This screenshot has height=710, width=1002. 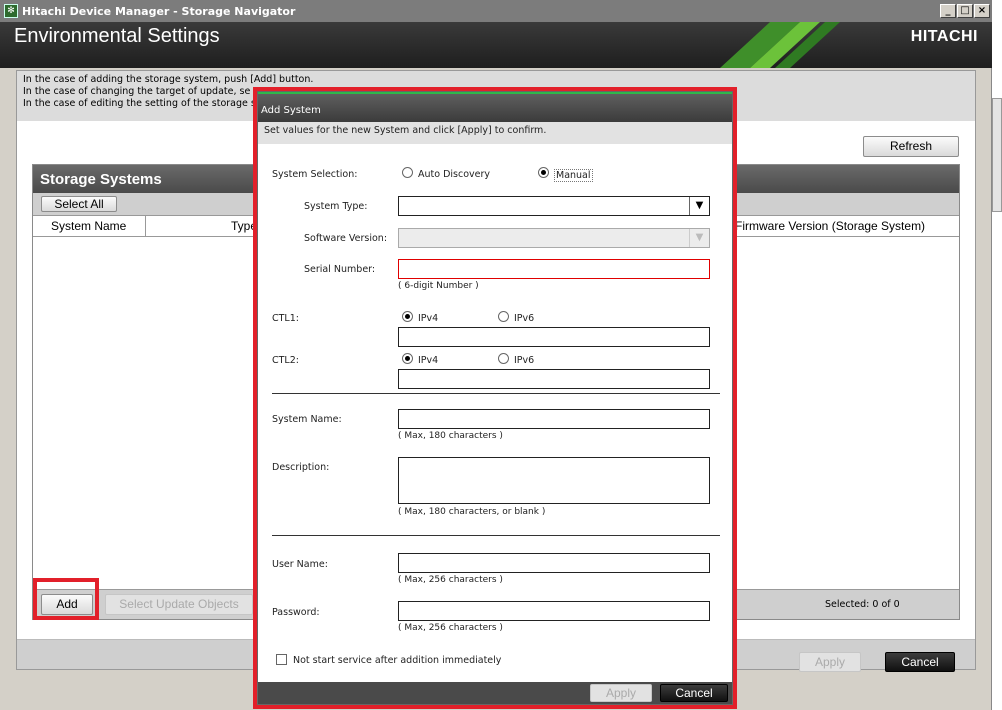 I want to click on minimize-button: _, so click(x=948, y=11).